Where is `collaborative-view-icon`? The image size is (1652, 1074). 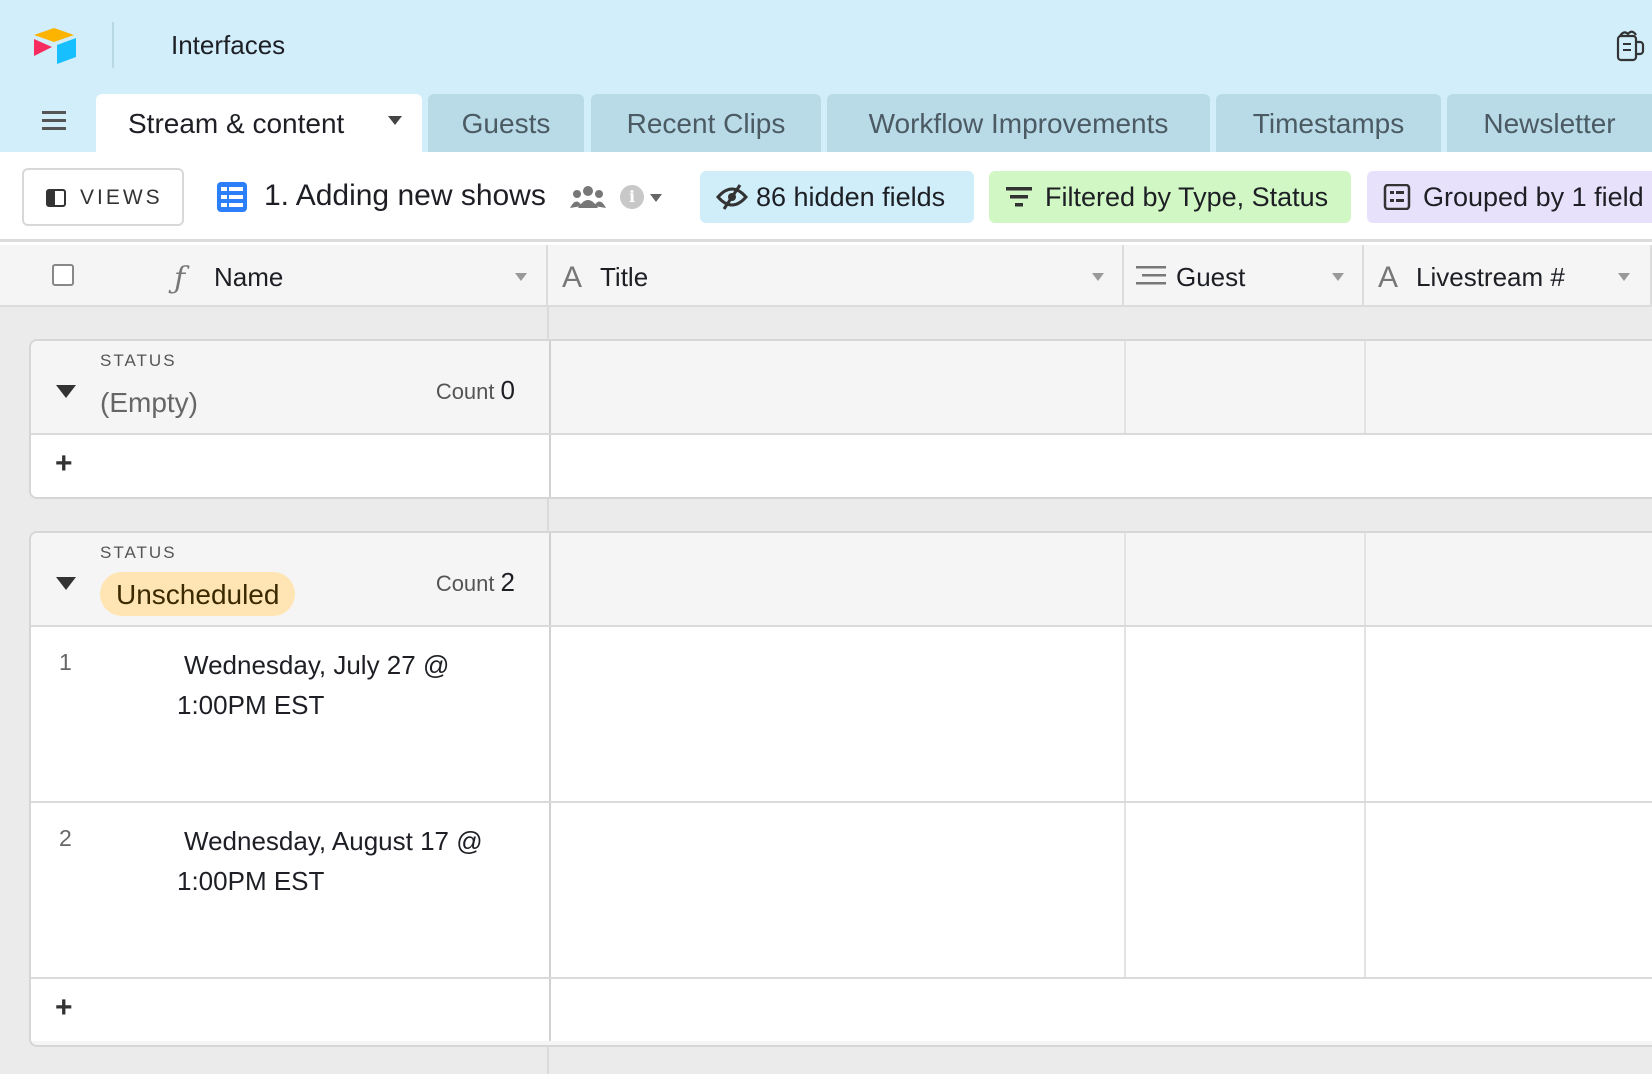 collaborative-view-icon is located at coordinates (588, 197).